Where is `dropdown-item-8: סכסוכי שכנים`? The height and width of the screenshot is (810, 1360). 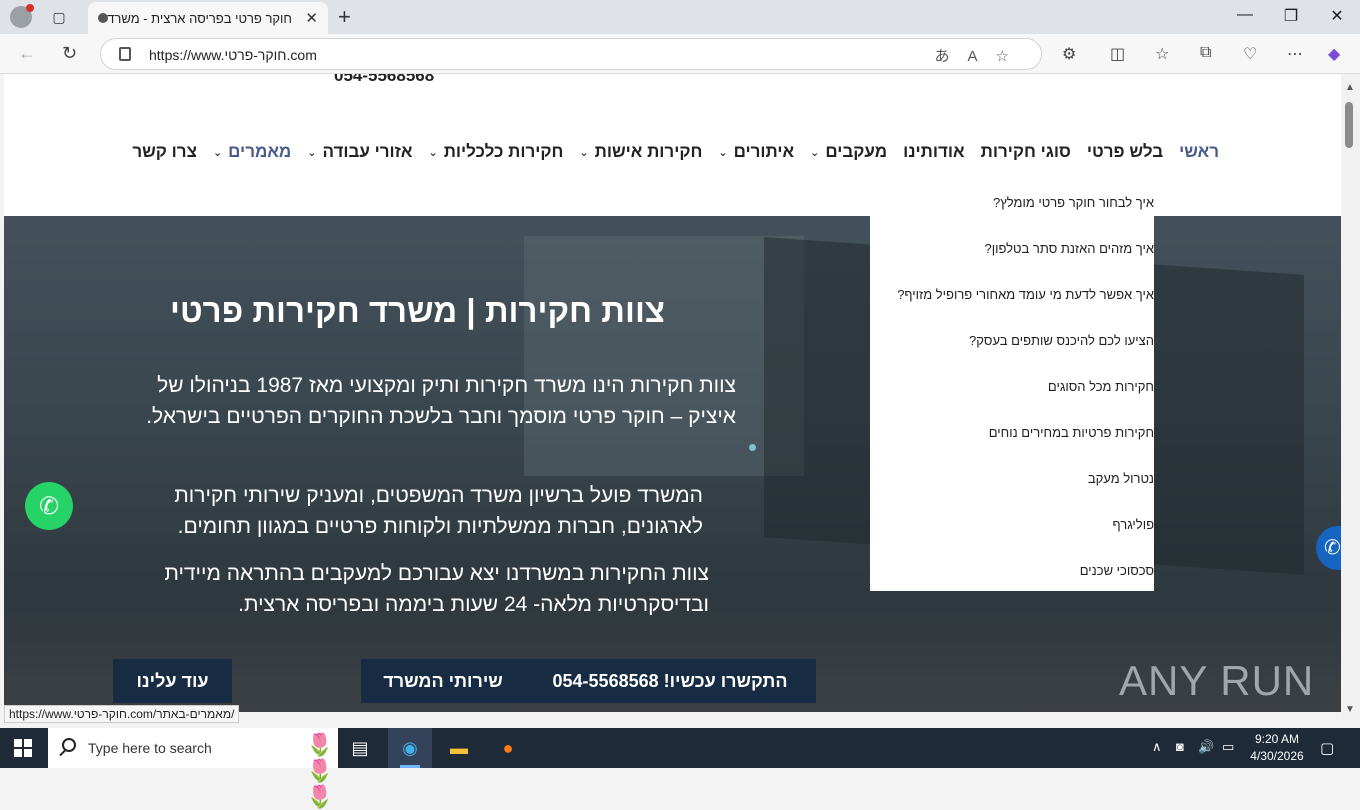
dropdown-item-8: סכסוכי שכנים is located at coordinates (1117, 570).